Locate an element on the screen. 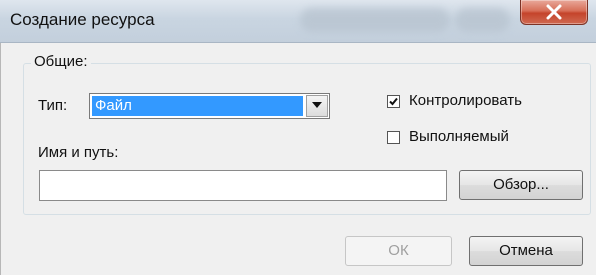 The width and height of the screenshot is (596, 275). monitor-checkbox-label: Контролировать is located at coordinates (465, 100).